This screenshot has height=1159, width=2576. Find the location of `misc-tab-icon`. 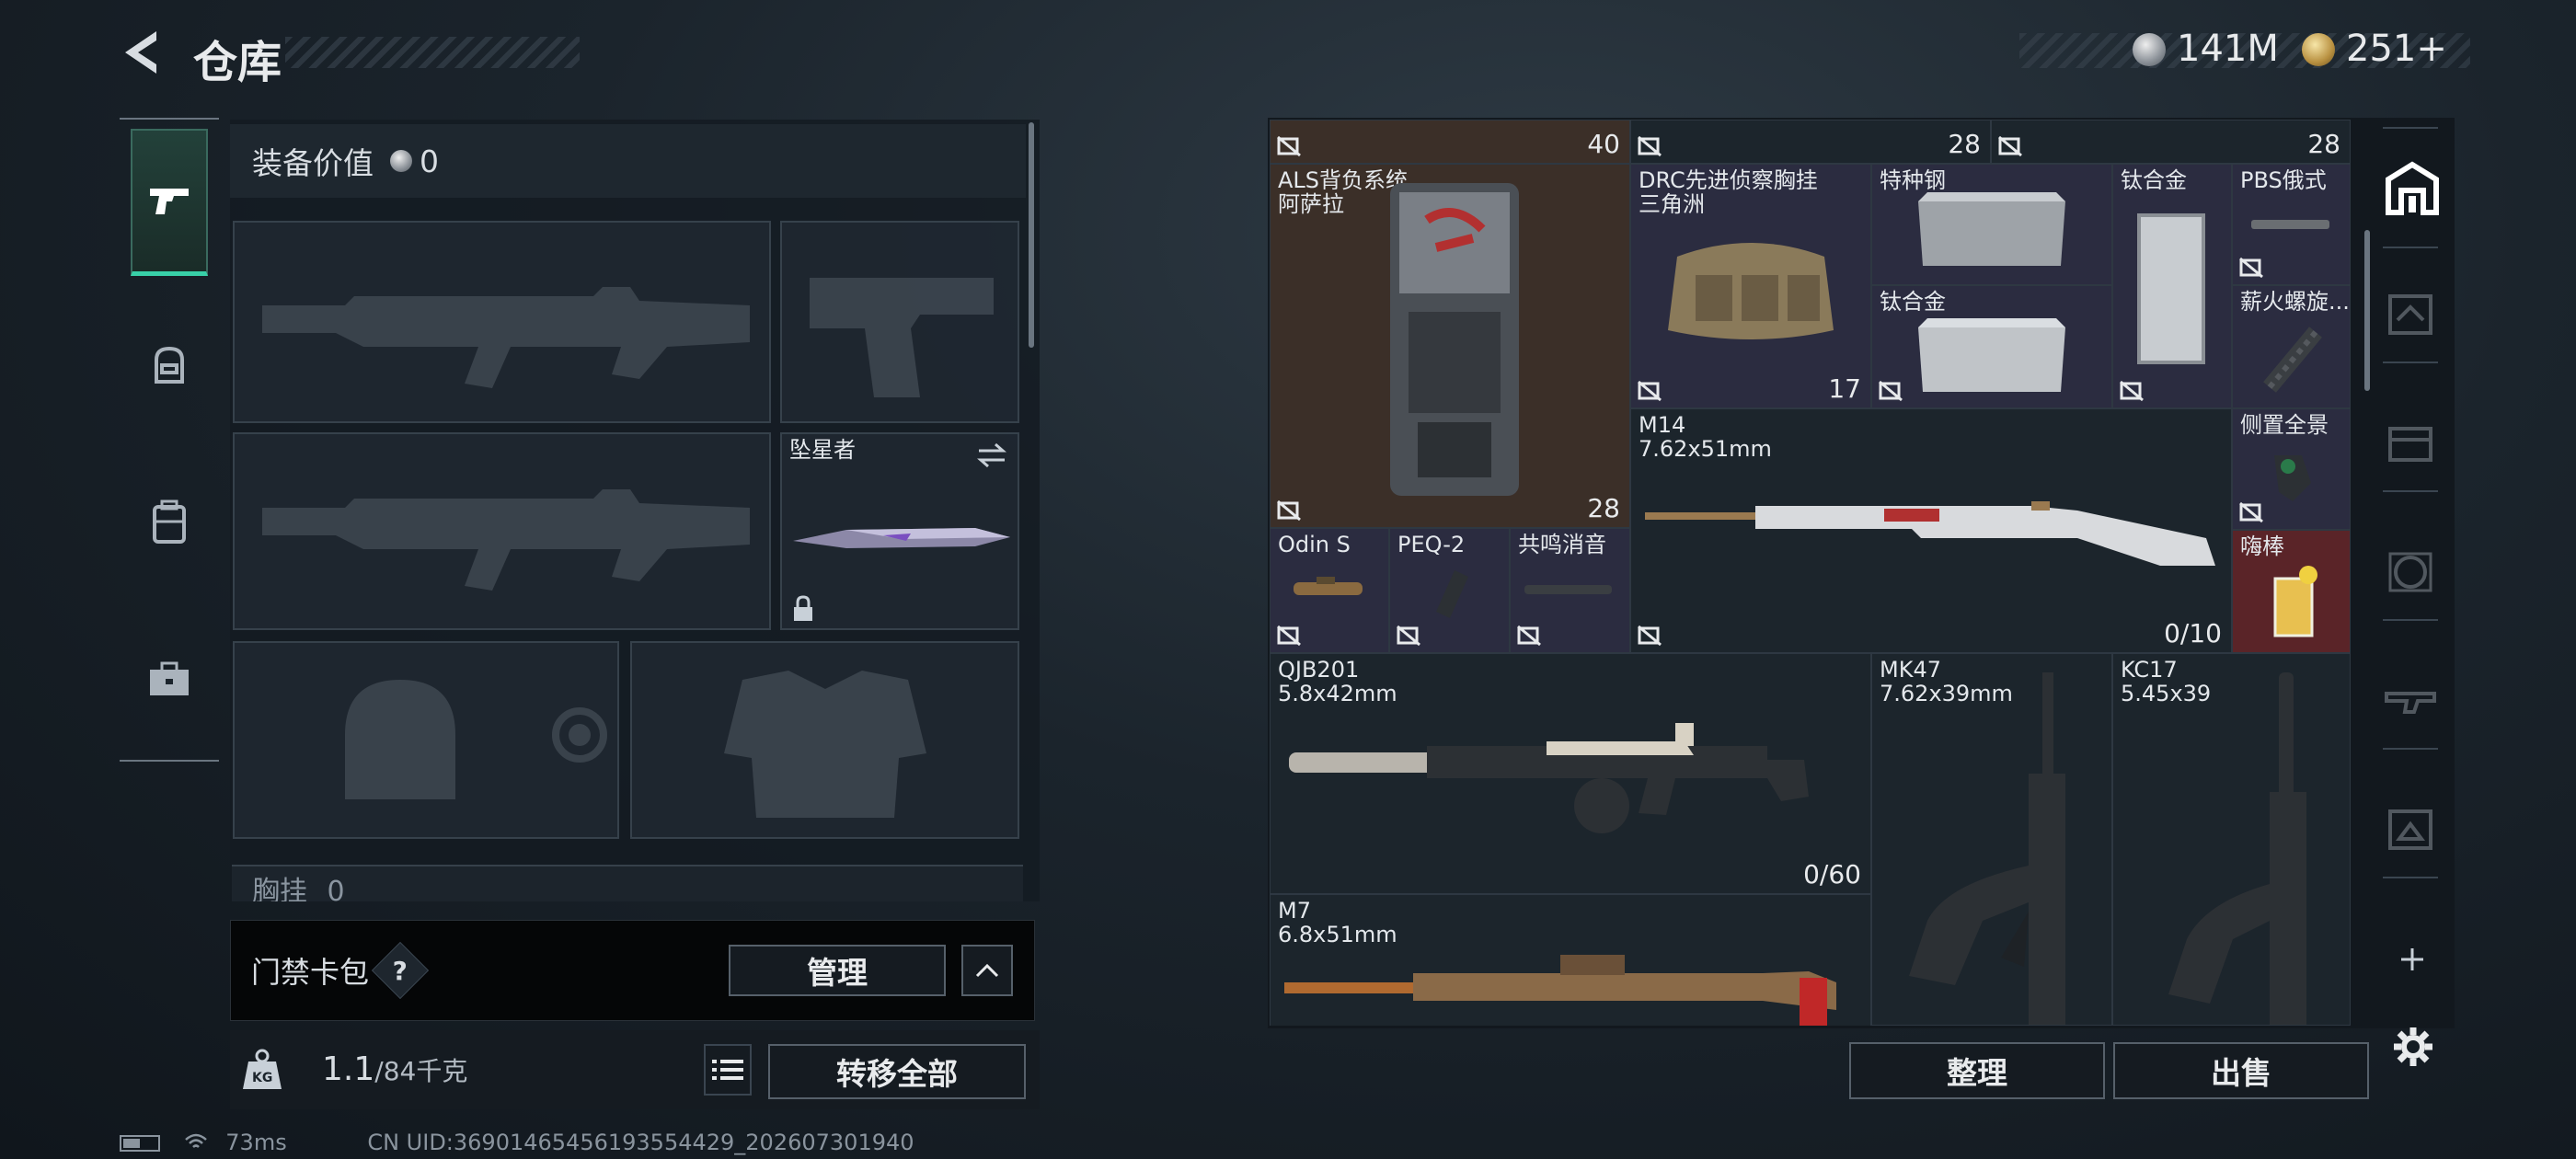

misc-tab-icon is located at coordinates (2410, 827).